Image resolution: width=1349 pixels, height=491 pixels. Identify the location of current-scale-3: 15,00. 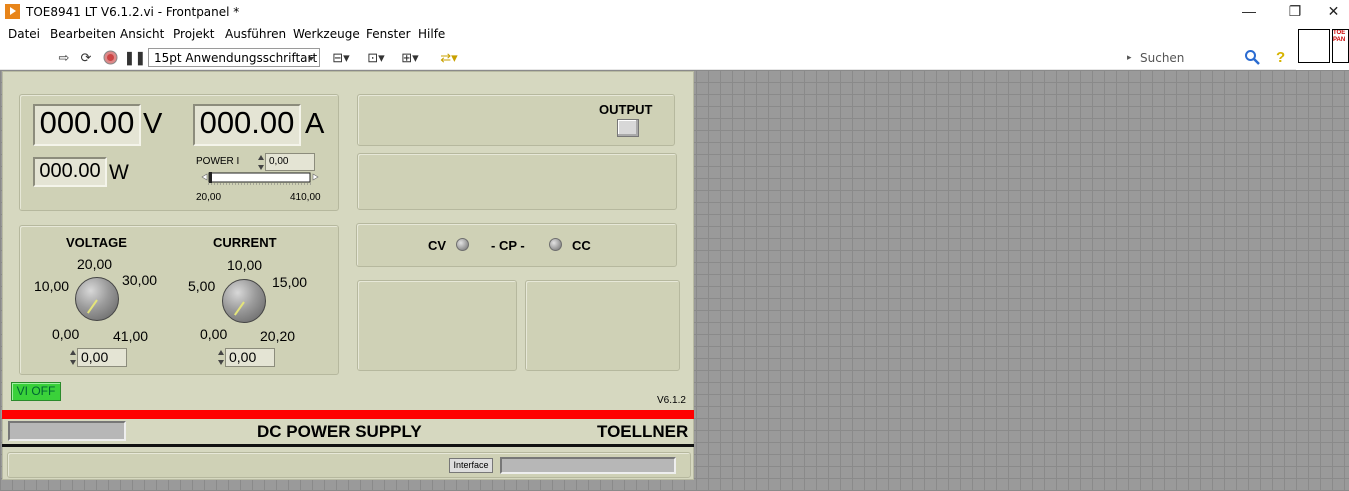
(290, 282).